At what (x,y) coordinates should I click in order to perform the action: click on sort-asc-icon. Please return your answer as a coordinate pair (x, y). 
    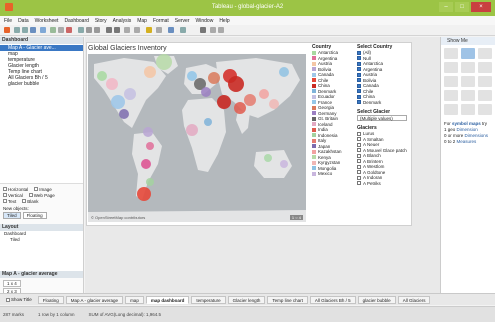
    Looking at the image, I should click on (89, 30).